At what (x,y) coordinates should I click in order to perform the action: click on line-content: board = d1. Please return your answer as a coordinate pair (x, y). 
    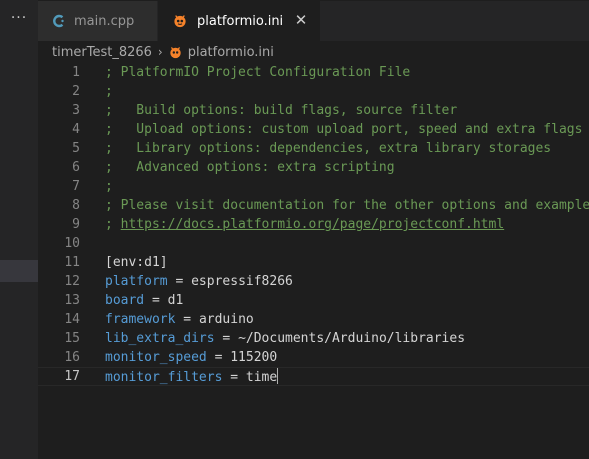
    Looking at the image, I should click on (144, 300).